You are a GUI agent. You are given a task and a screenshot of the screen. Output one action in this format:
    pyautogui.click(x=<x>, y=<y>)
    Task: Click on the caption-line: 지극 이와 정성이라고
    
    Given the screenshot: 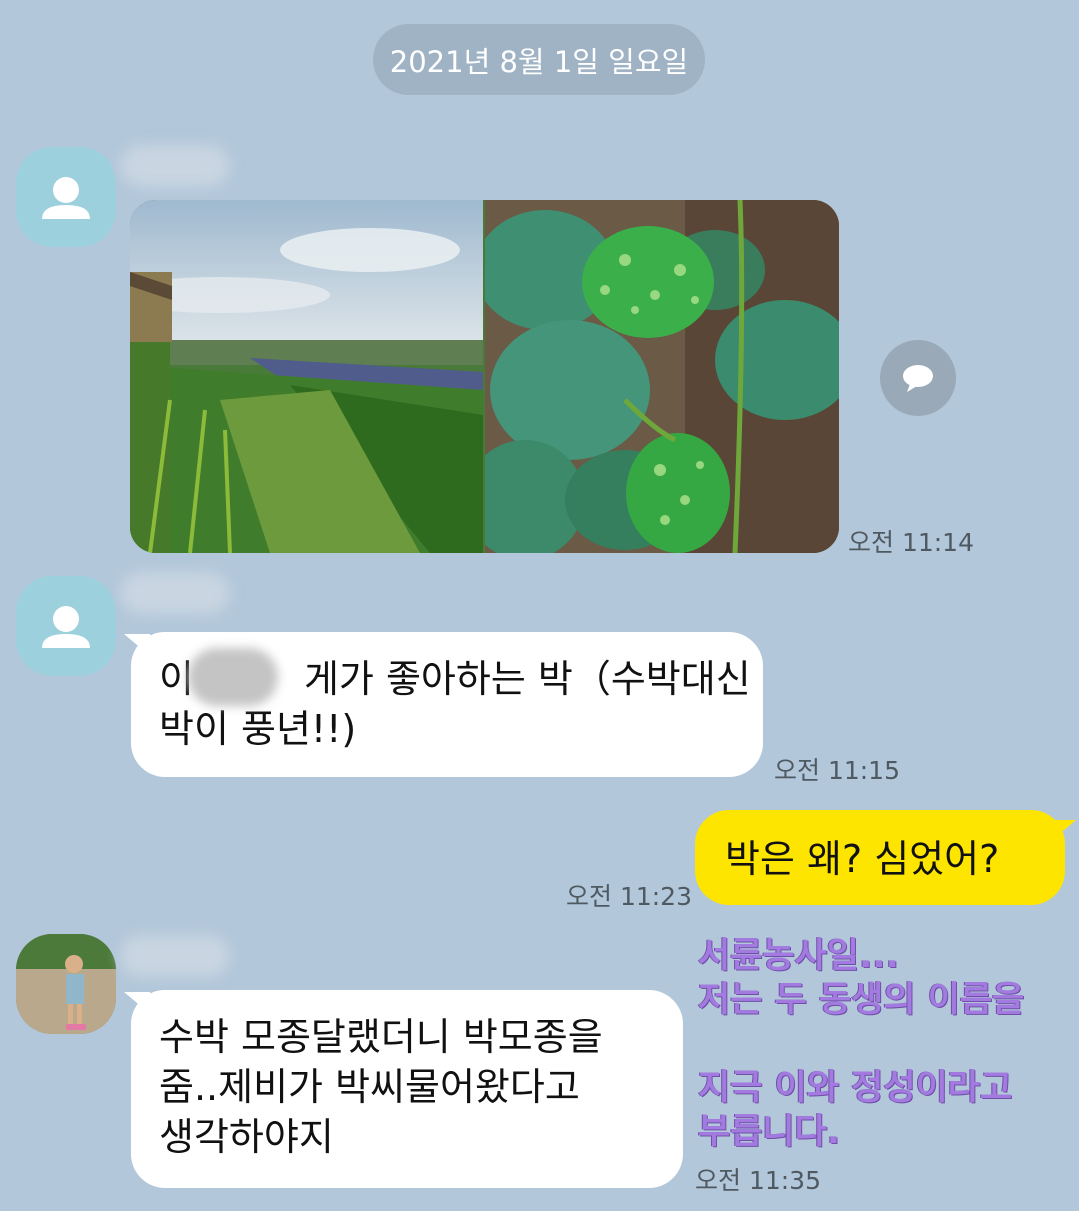 What is the action you would take?
    pyautogui.click(x=855, y=1088)
    